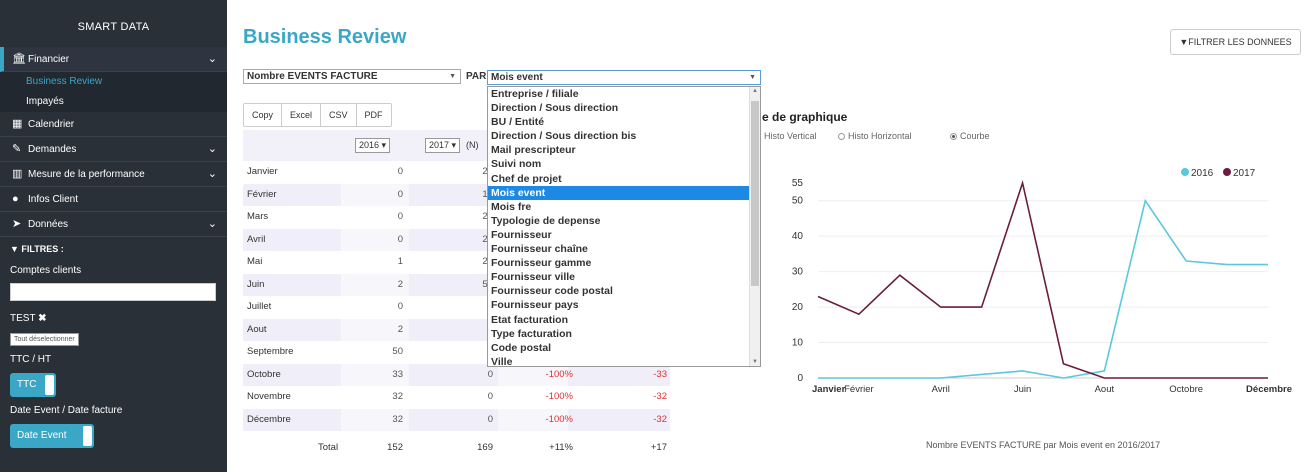 This screenshot has height=472, width=1304. What do you see at coordinates (374, 115) in the screenshot?
I see `pdf-button: PDF` at bounding box center [374, 115].